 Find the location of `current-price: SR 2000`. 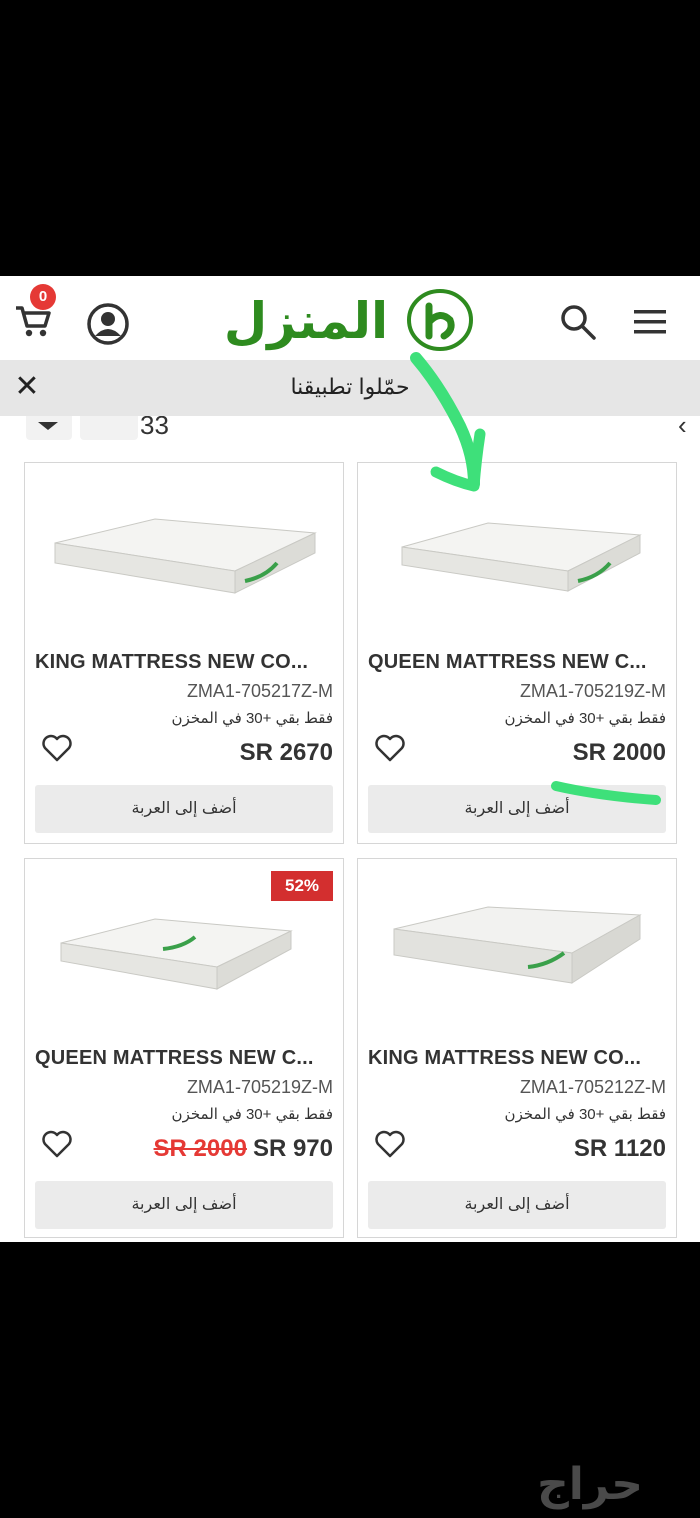

current-price: SR 2000 is located at coordinates (619, 752).